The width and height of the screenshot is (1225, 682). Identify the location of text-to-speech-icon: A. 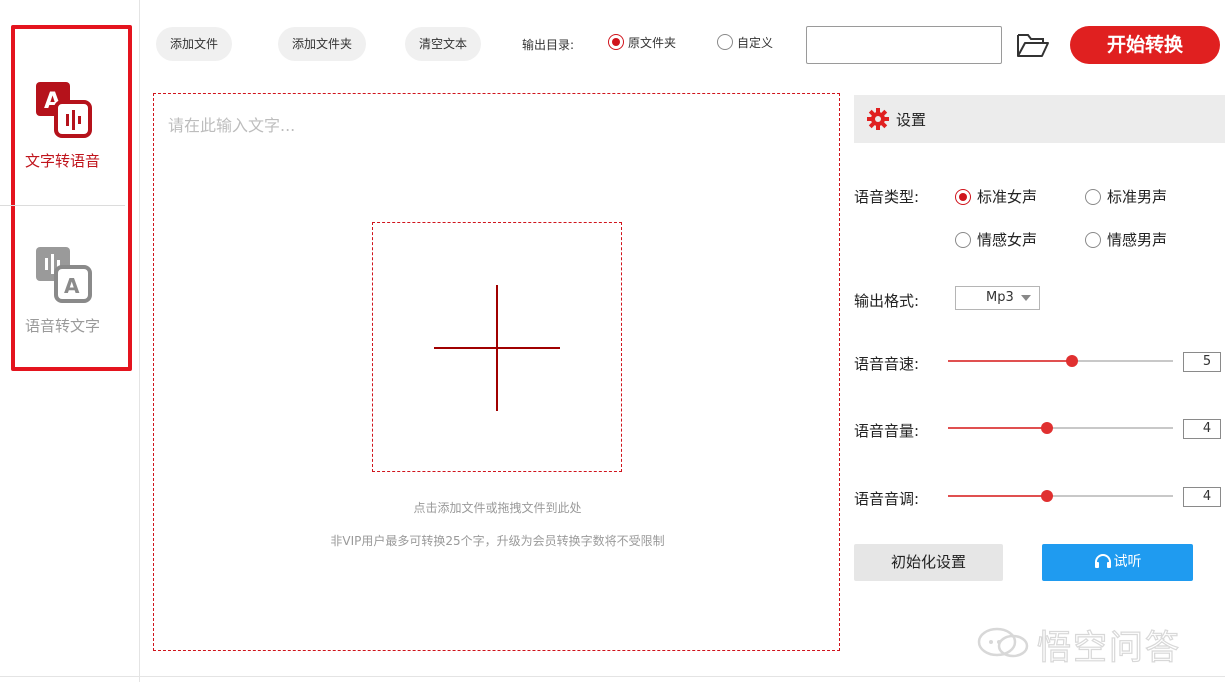
(63, 110).